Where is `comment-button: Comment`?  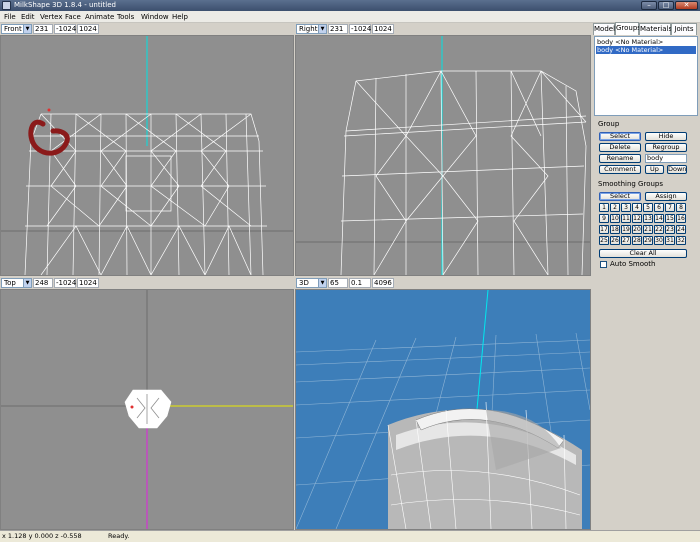 comment-button: Comment is located at coordinates (620, 169).